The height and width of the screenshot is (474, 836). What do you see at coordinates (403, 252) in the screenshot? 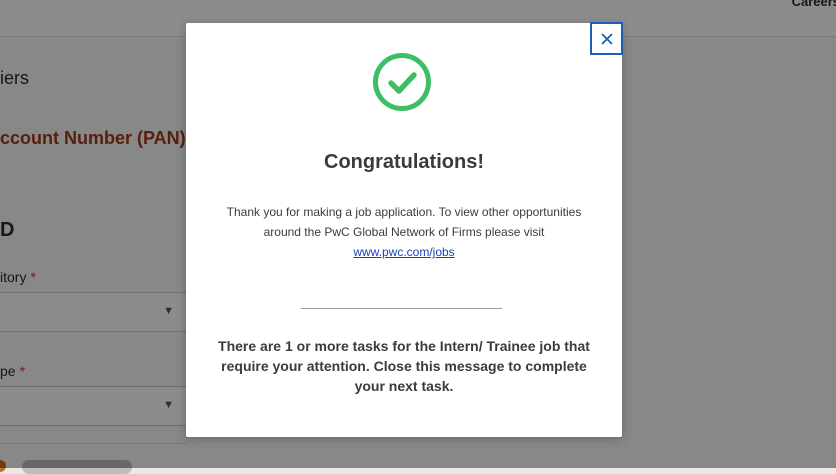
I see `pwc-jobs-link: www.pwc.com/jobs` at bounding box center [403, 252].